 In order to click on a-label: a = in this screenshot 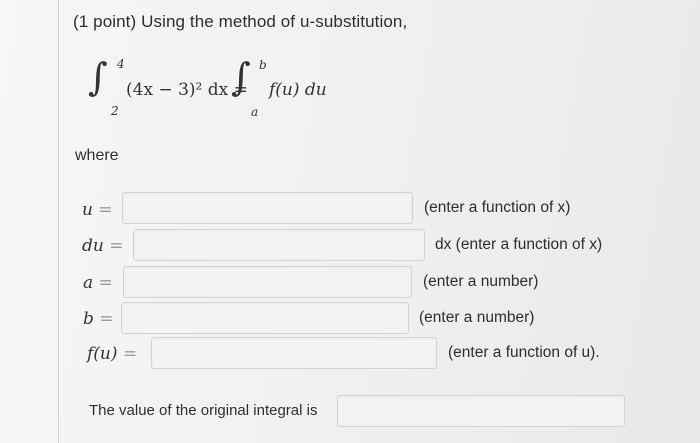, I will do `click(98, 283)`.